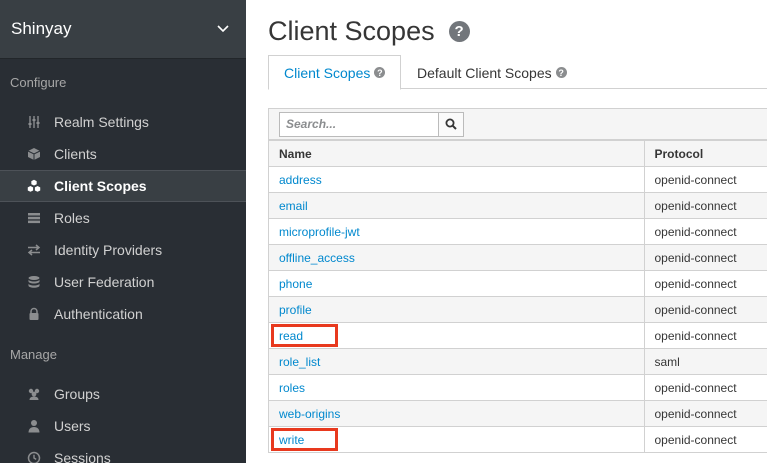 Image resolution: width=767 pixels, height=463 pixels. I want to click on search-box, so click(371, 124).